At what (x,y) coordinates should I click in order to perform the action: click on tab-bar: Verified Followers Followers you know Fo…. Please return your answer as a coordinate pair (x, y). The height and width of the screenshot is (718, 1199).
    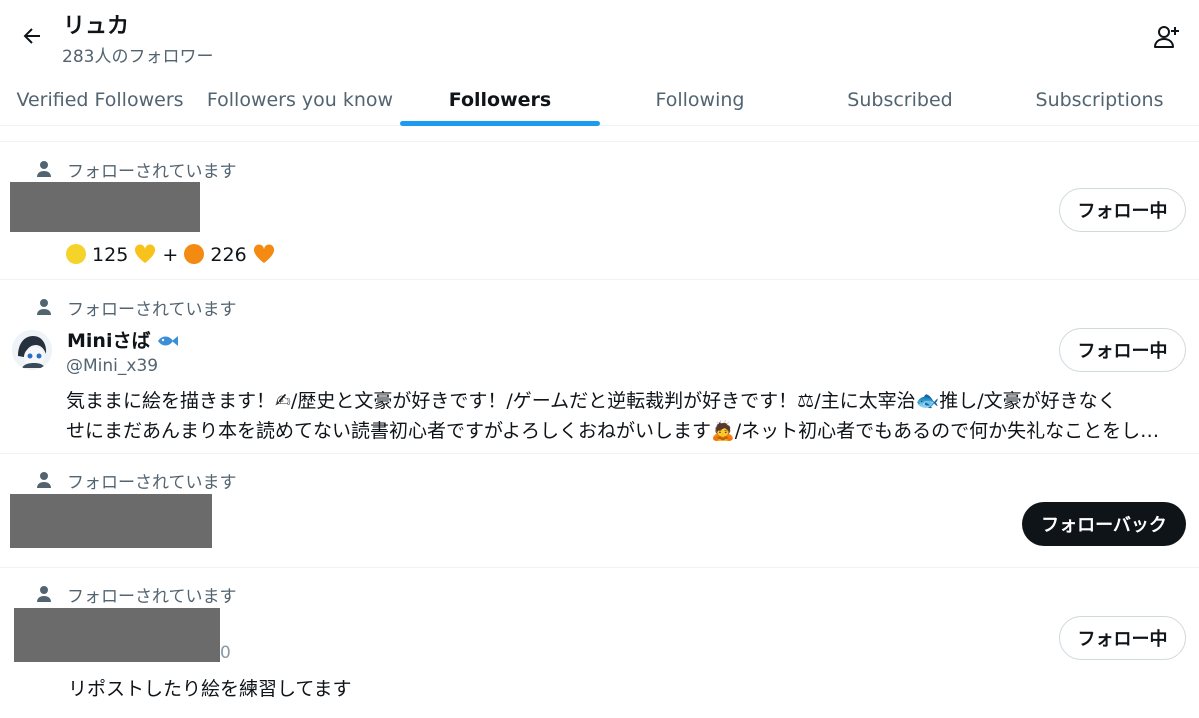
    Looking at the image, I should click on (599, 100).